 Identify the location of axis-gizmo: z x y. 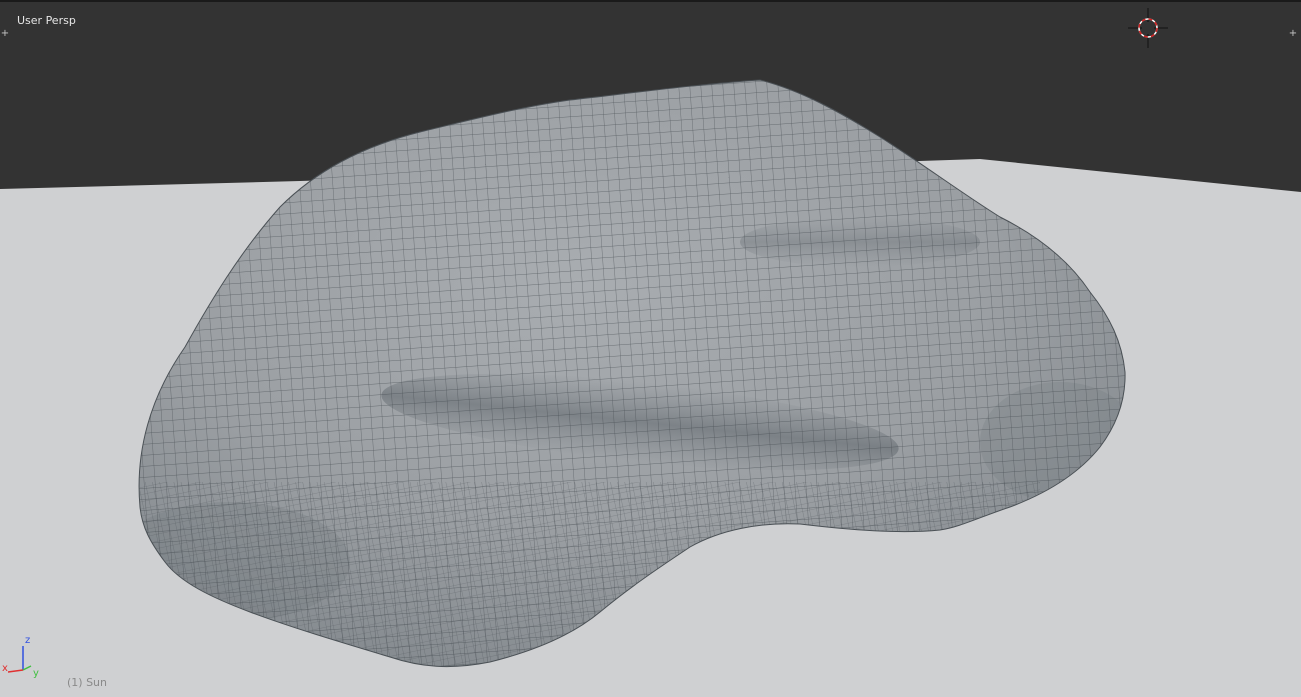
(25, 657).